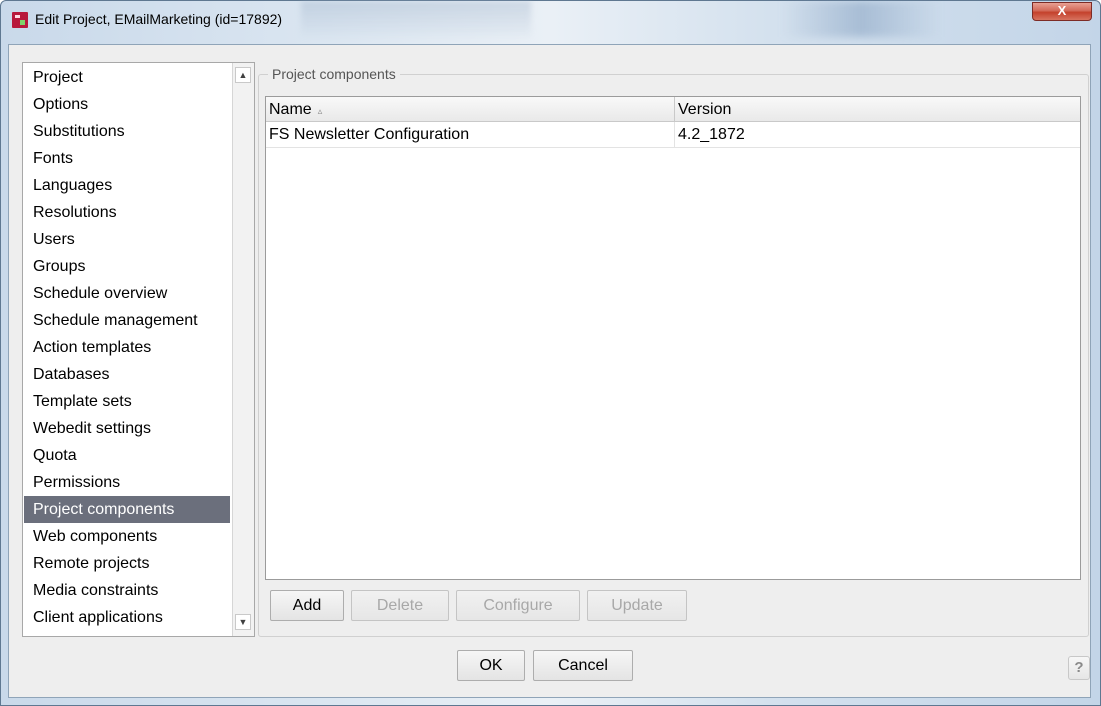  What do you see at coordinates (518, 605) in the screenshot?
I see `configure-button: Configure` at bounding box center [518, 605].